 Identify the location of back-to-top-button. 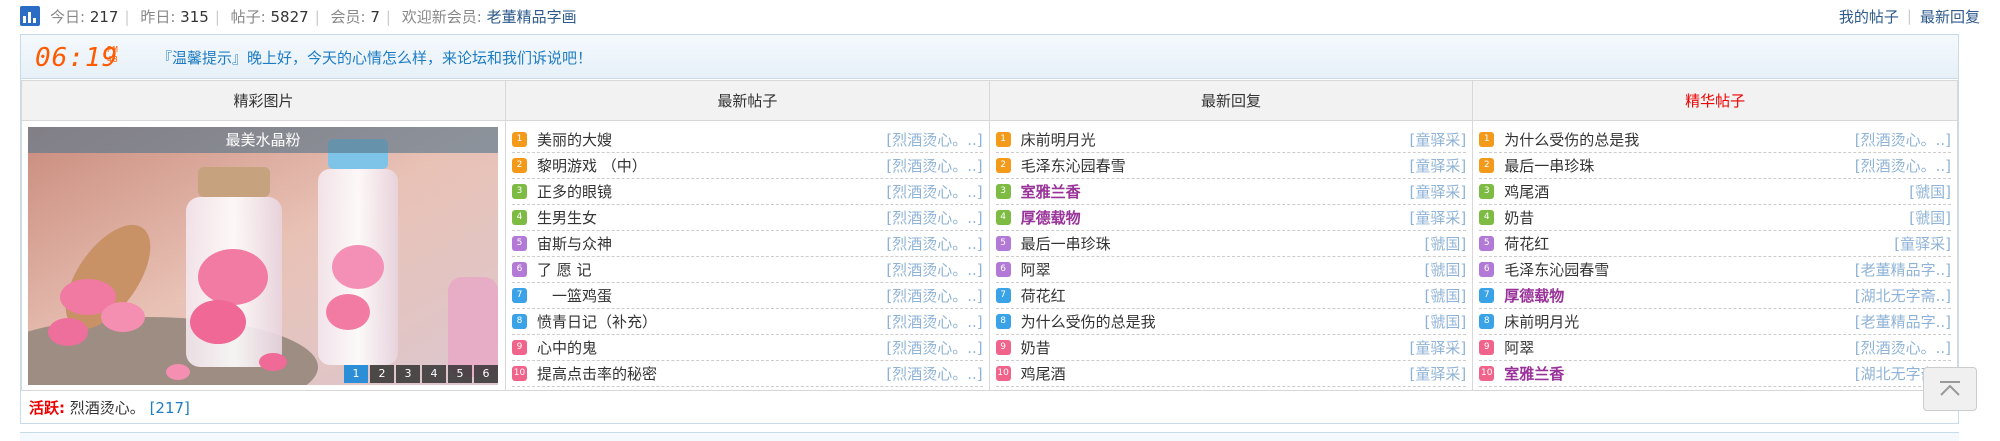
(1950, 389).